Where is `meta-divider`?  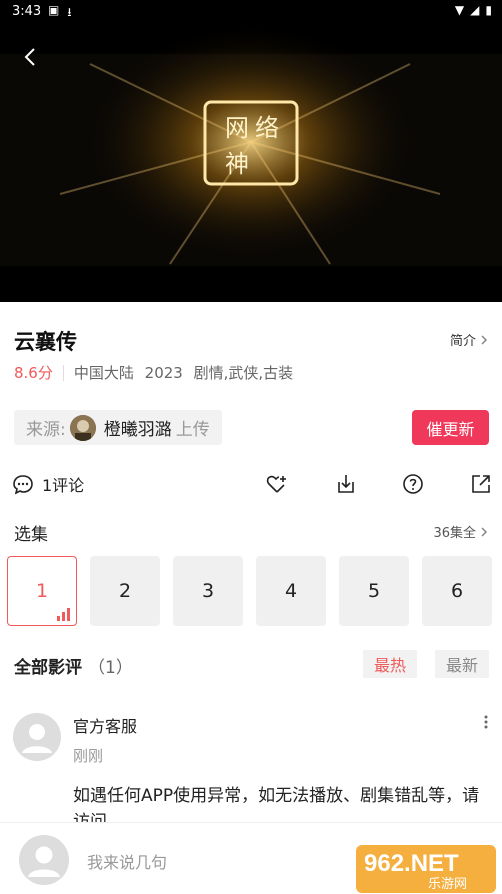 meta-divider is located at coordinates (63, 372).